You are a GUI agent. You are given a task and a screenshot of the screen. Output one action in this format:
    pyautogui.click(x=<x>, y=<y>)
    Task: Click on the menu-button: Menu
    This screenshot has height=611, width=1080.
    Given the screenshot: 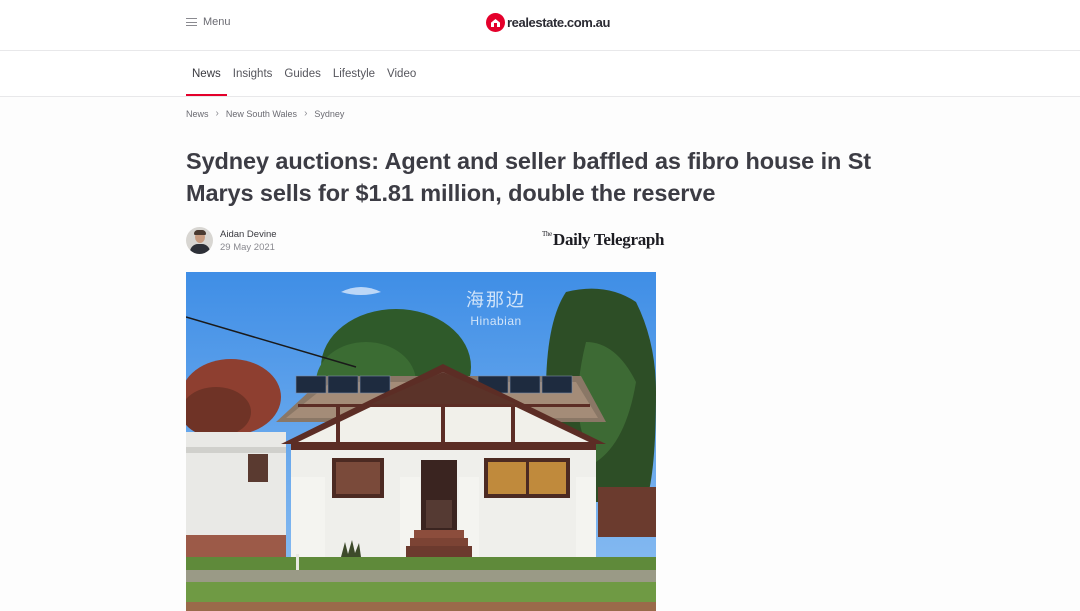 What is the action you would take?
    pyautogui.click(x=208, y=22)
    